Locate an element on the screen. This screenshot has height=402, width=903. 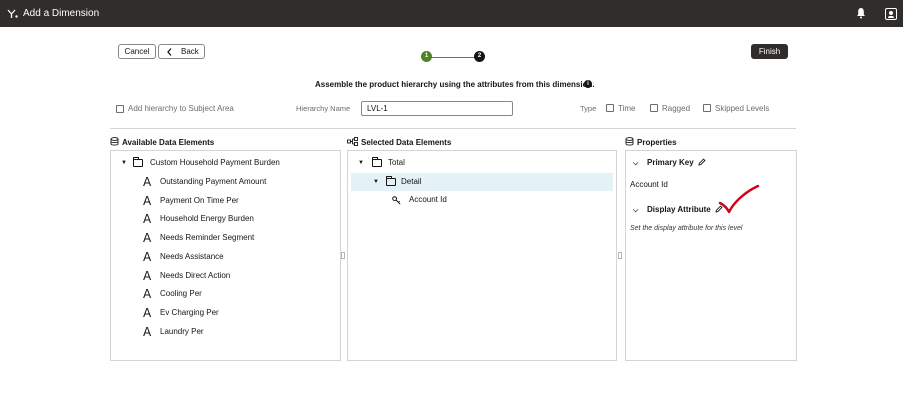
attribute-label: Ev Charging Per is located at coordinates (189, 312).